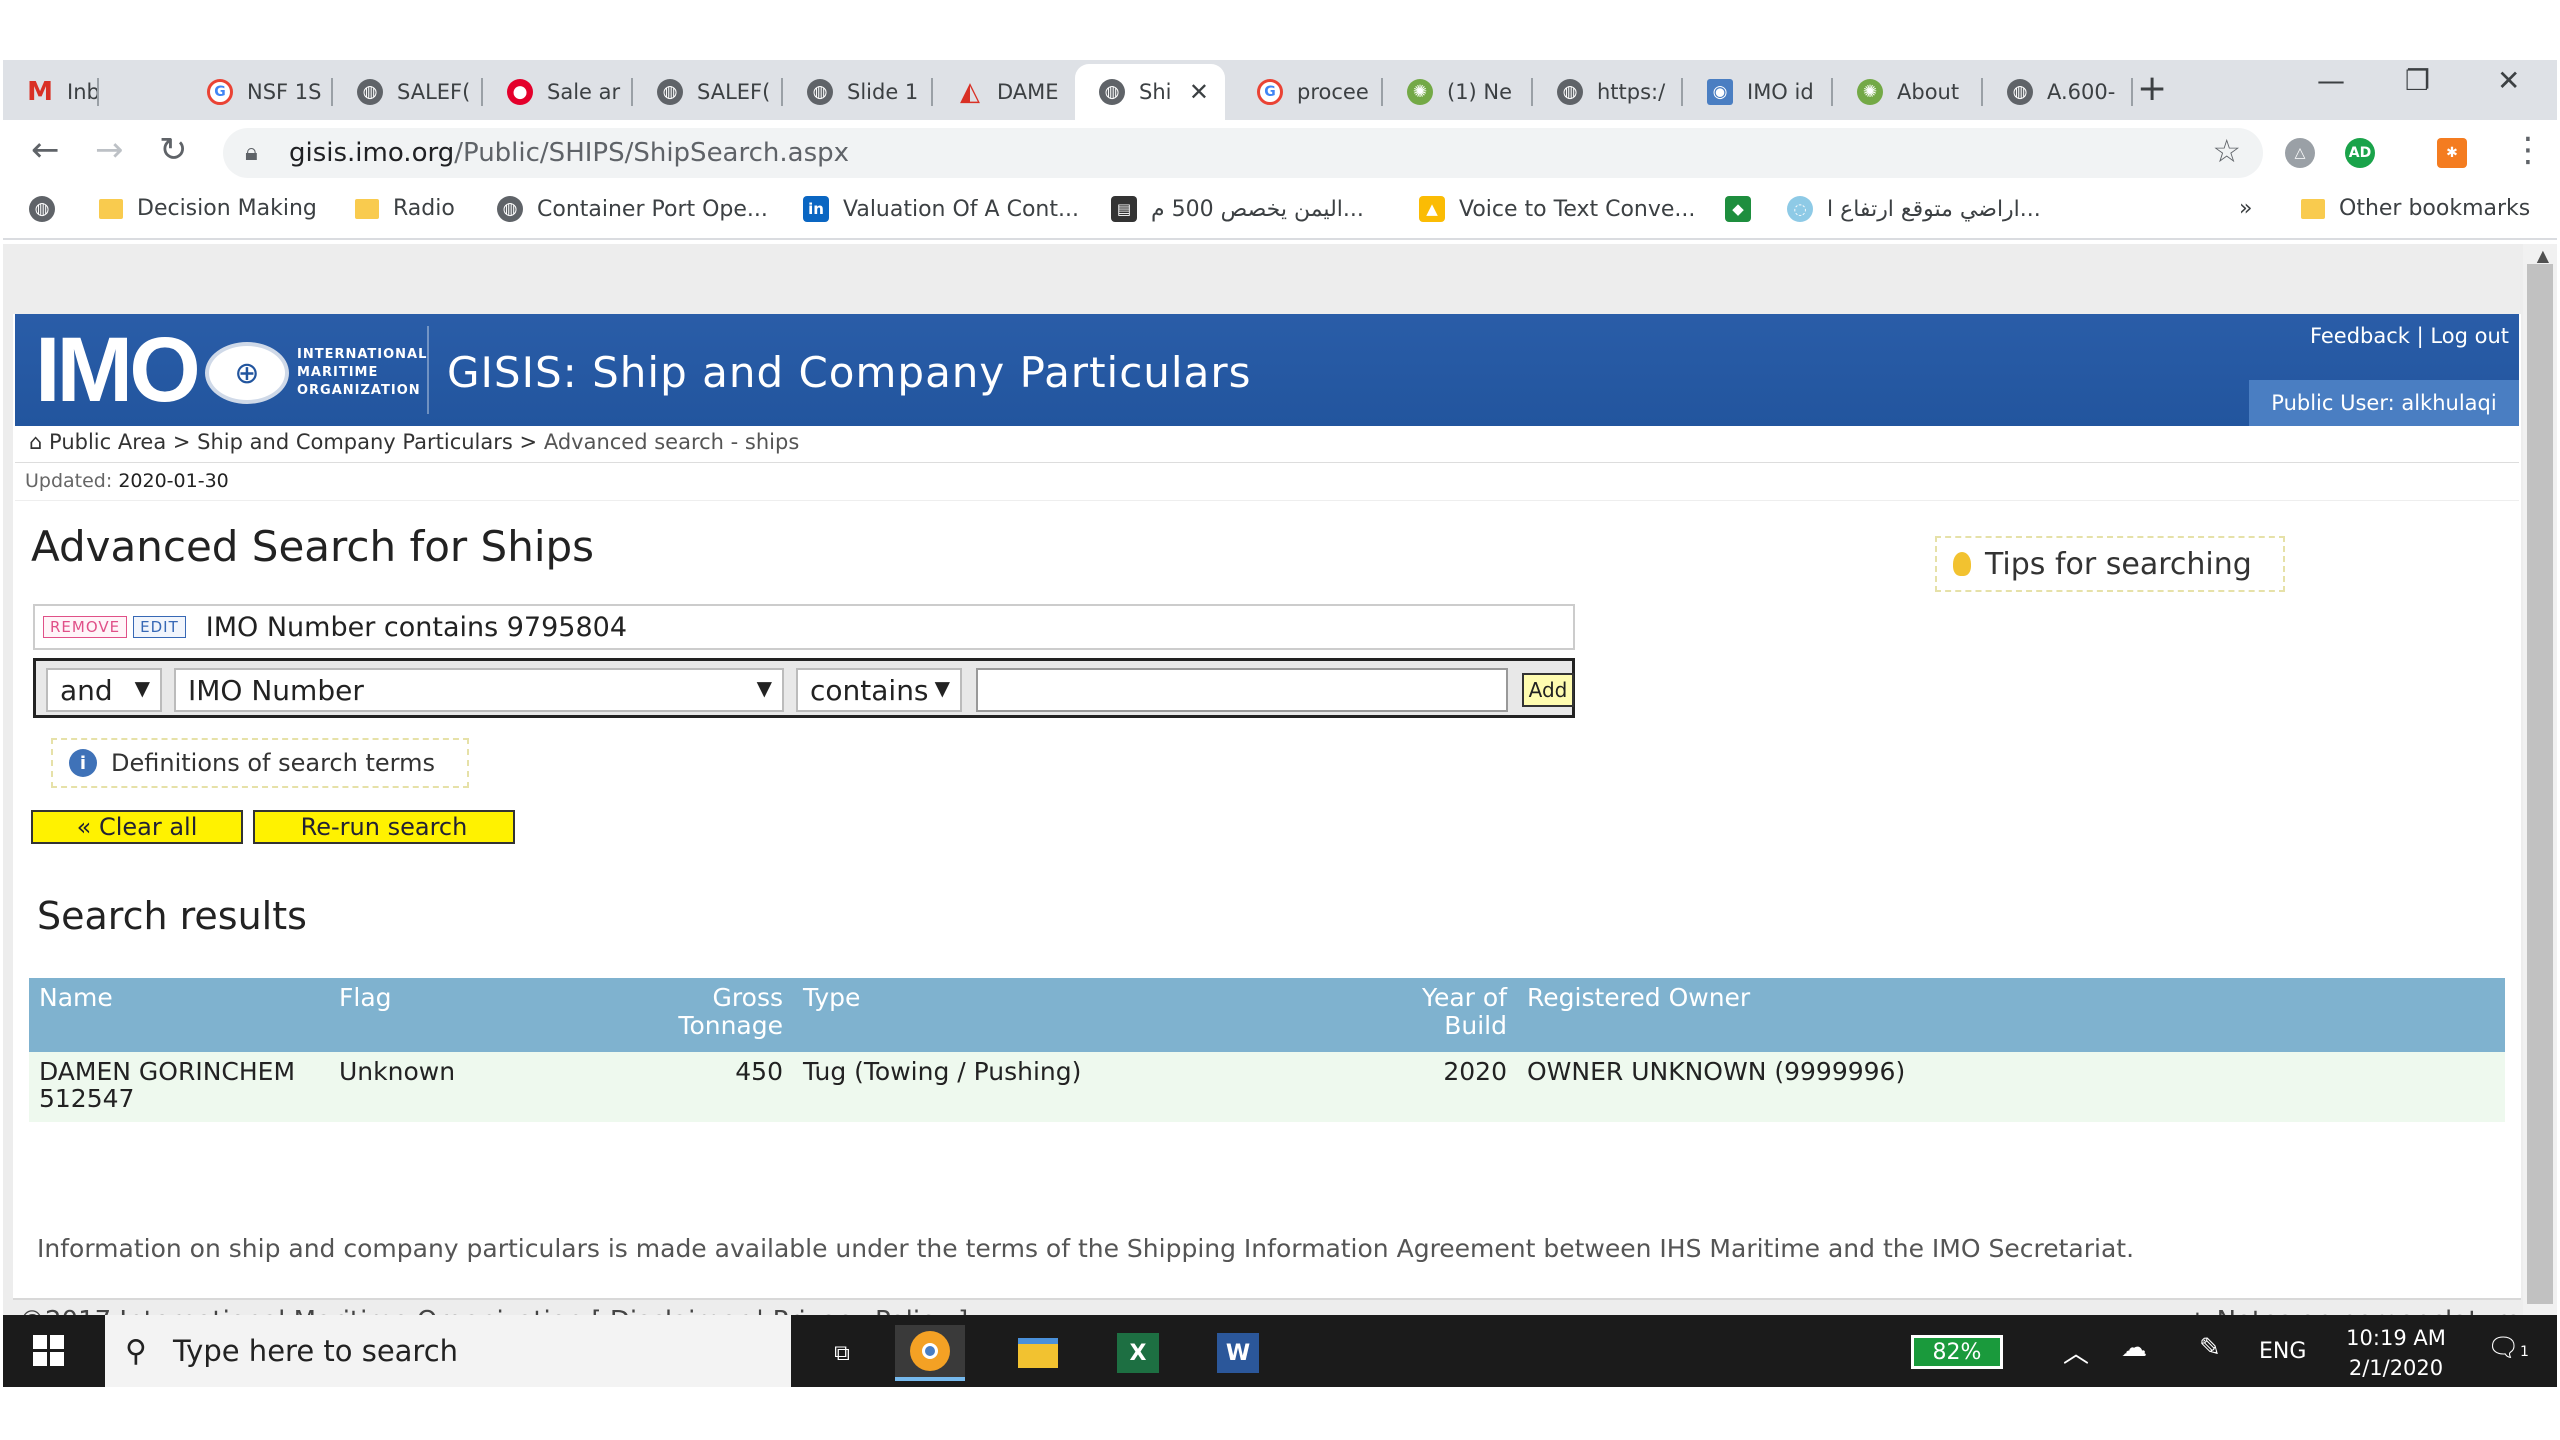 The image size is (2560, 1440). What do you see at coordinates (1138, 1353) in the screenshot?
I see `excel-icon: X` at bounding box center [1138, 1353].